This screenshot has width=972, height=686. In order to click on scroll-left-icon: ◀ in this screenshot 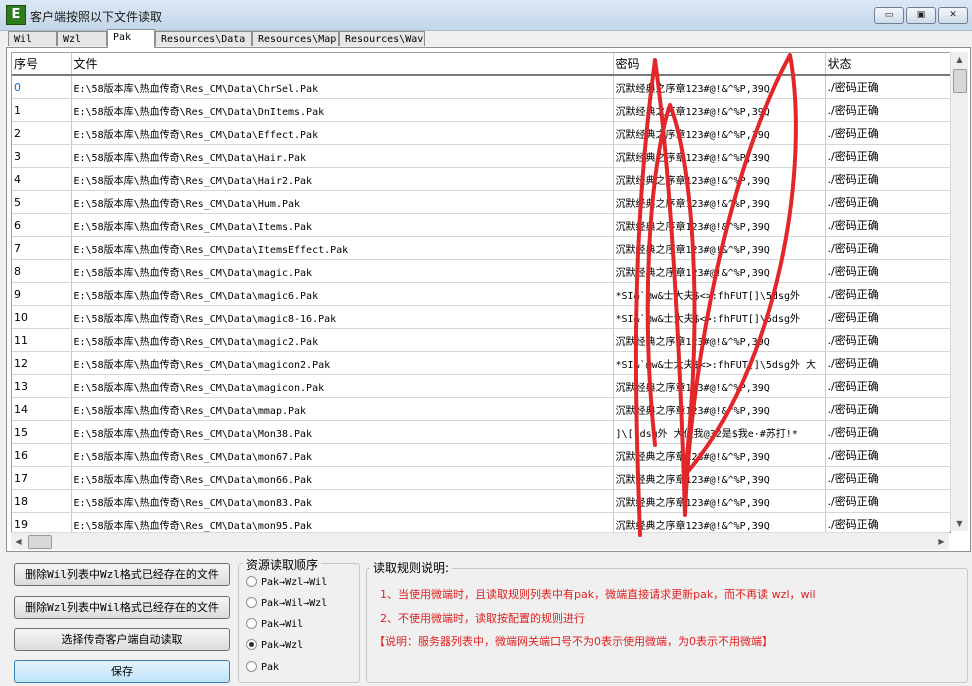, I will do `click(18, 541)`.